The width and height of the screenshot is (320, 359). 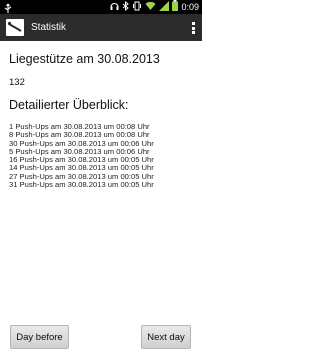 What do you see at coordinates (101, 7) in the screenshot?
I see `status-bar: 0:09` at bounding box center [101, 7].